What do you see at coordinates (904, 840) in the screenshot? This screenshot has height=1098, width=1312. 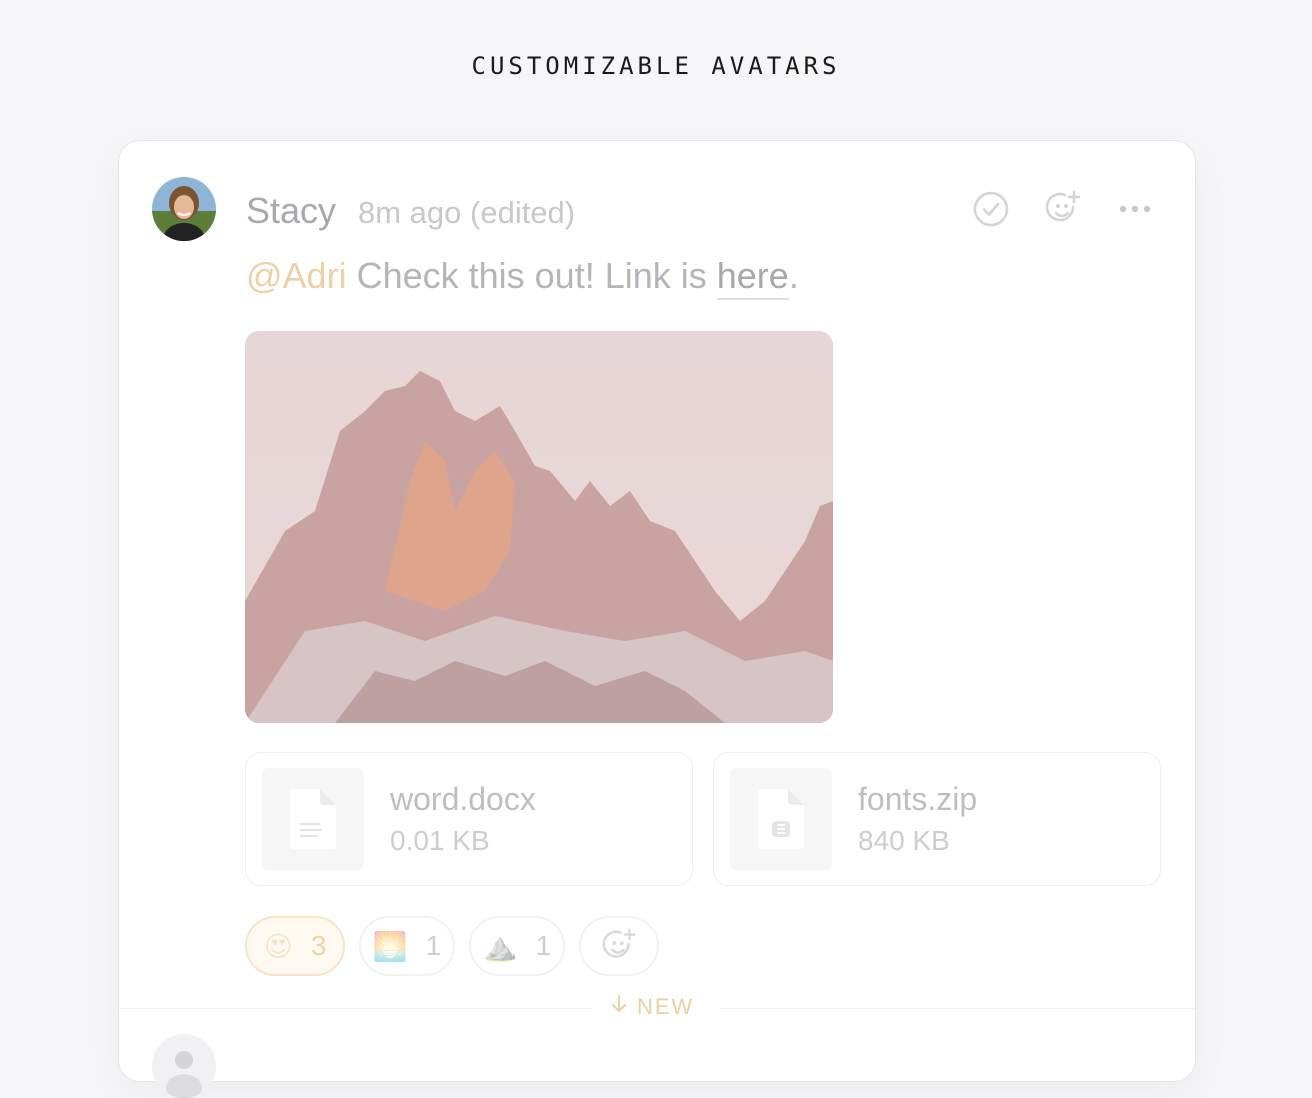 I see `file-size: 840 KB` at bounding box center [904, 840].